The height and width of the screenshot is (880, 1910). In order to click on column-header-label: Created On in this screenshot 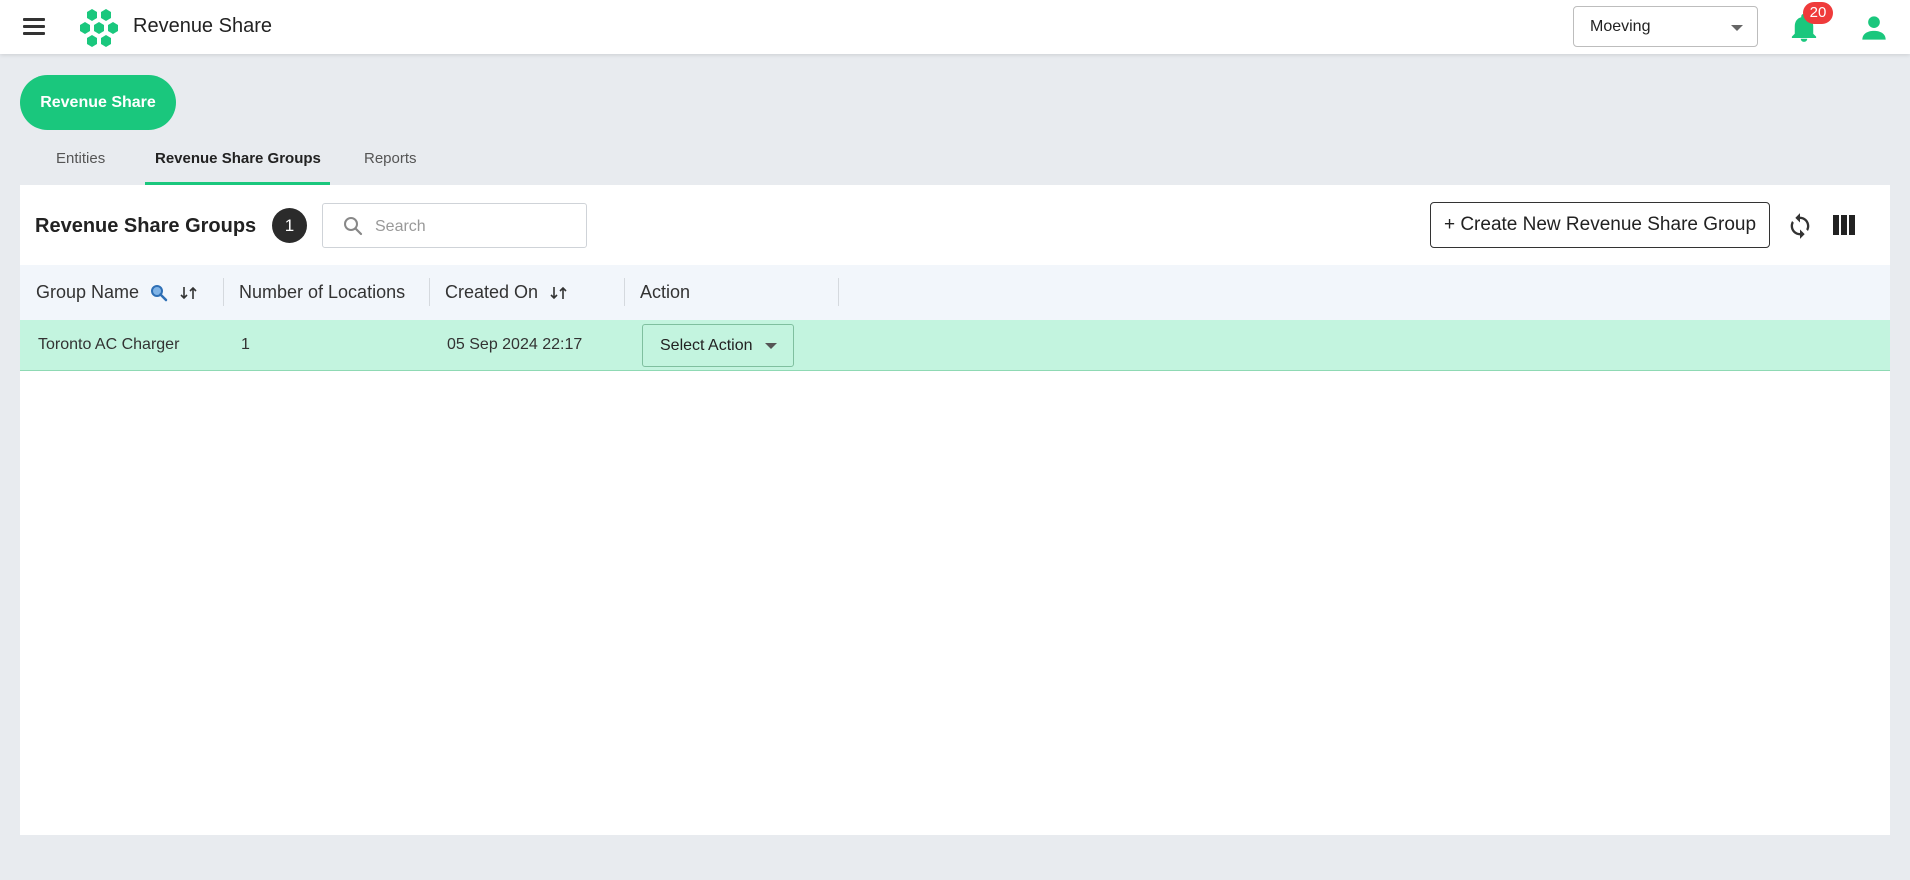, I will do `click(492, 292)`.